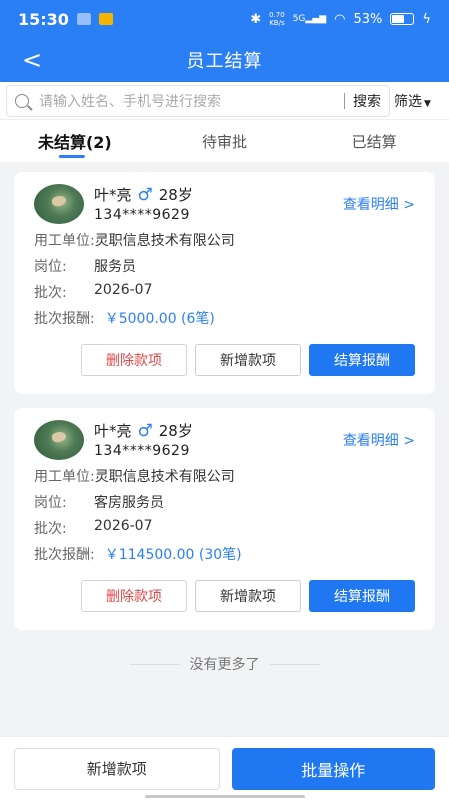  Describe the element at coordinates (75, 141) in the screenshot. I see `tab-unsettled: 未结算(2)` at that location.